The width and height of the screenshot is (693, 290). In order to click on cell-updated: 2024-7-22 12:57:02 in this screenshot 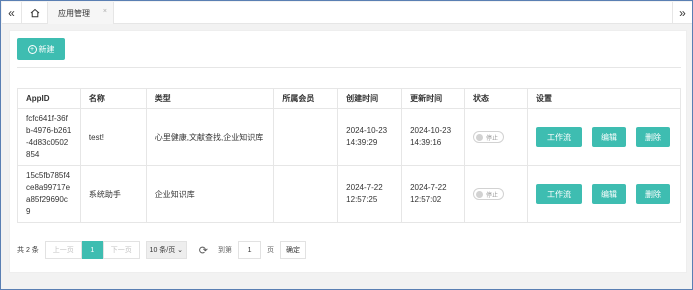, I will do `click(433, 194)`.